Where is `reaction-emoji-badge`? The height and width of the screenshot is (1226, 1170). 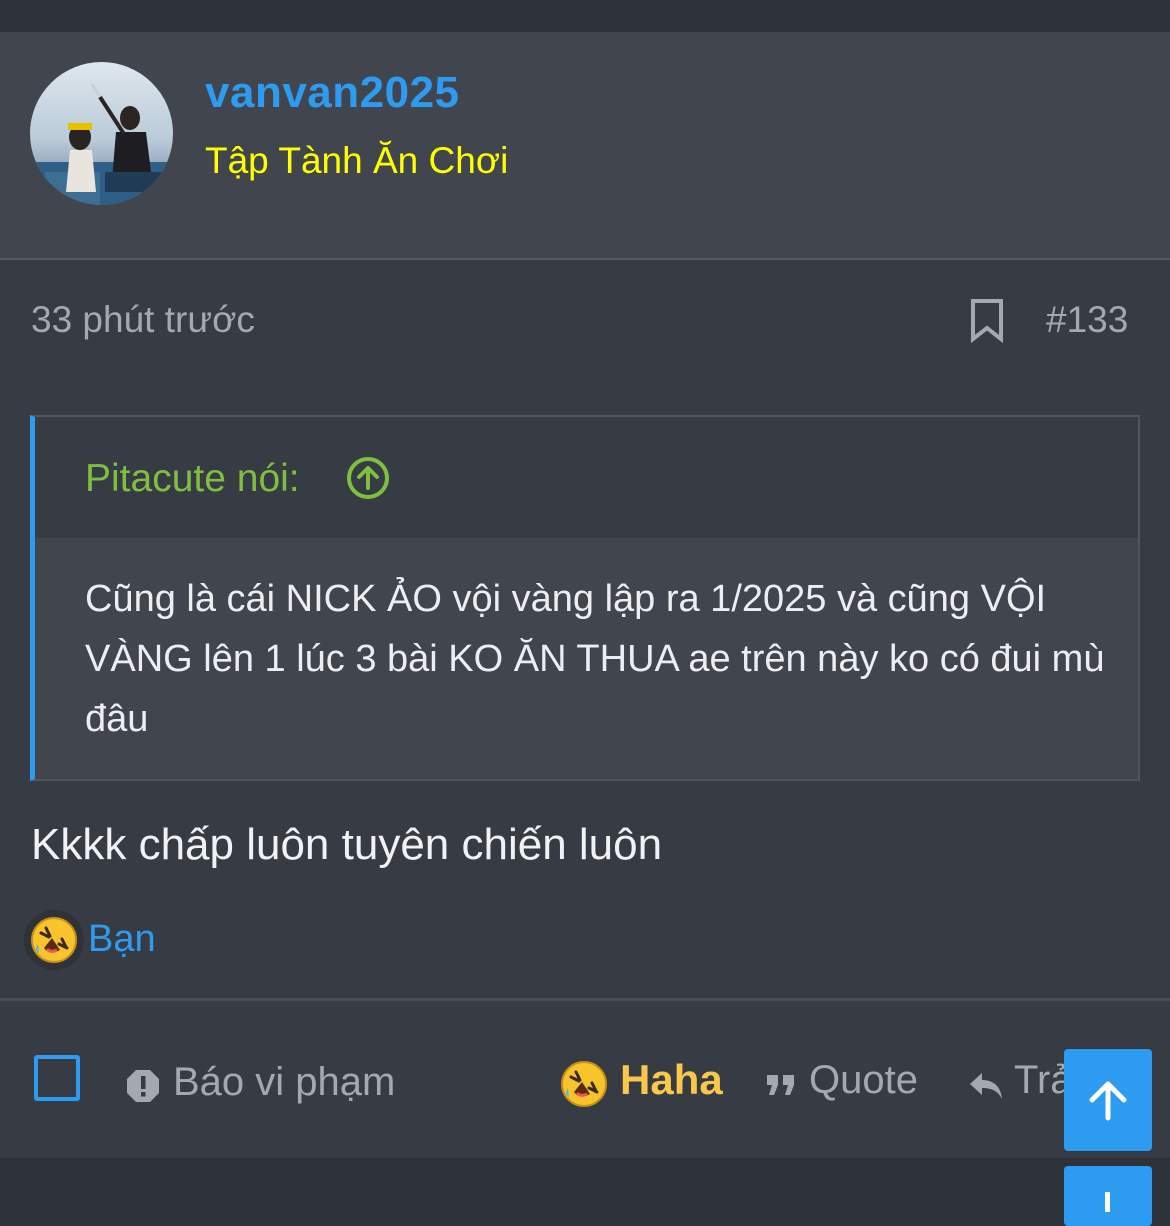 reaction-emoji-badge is located at coordinates (54, 940).